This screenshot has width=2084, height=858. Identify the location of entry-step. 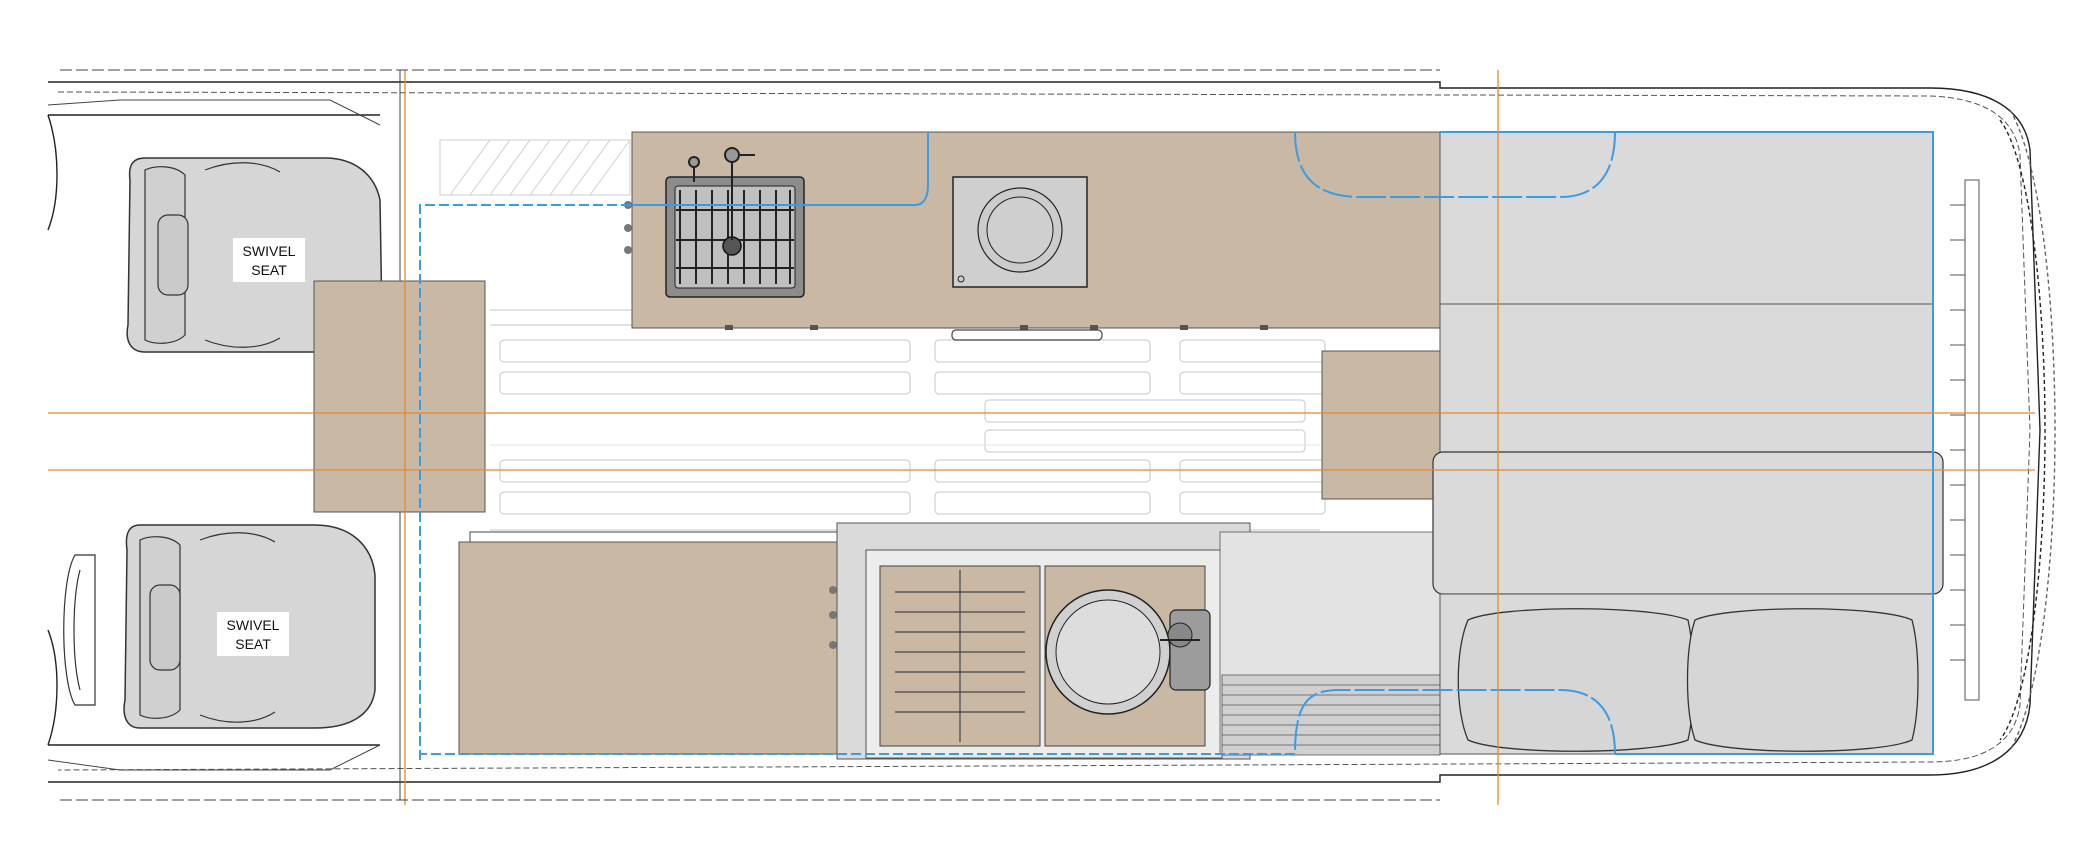
(1330, 643).